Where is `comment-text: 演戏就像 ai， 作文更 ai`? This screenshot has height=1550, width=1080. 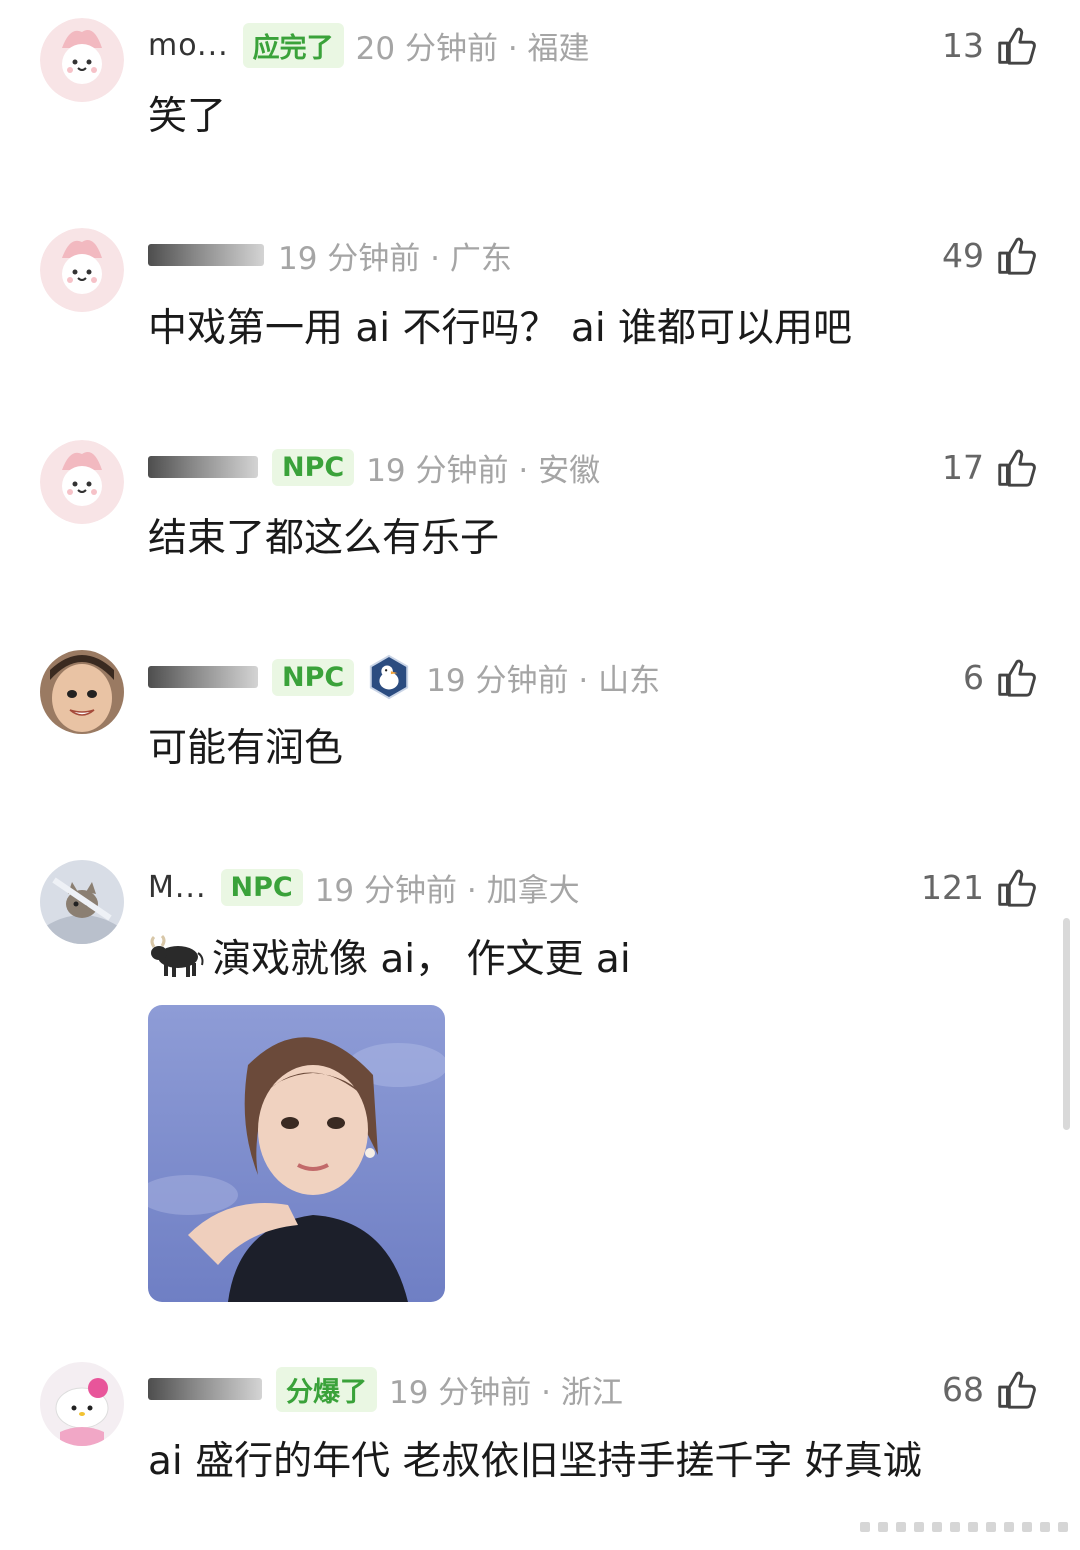 comment-text: 演戏就像 ai， 作文更 ai is located at coordinates (389, 956).